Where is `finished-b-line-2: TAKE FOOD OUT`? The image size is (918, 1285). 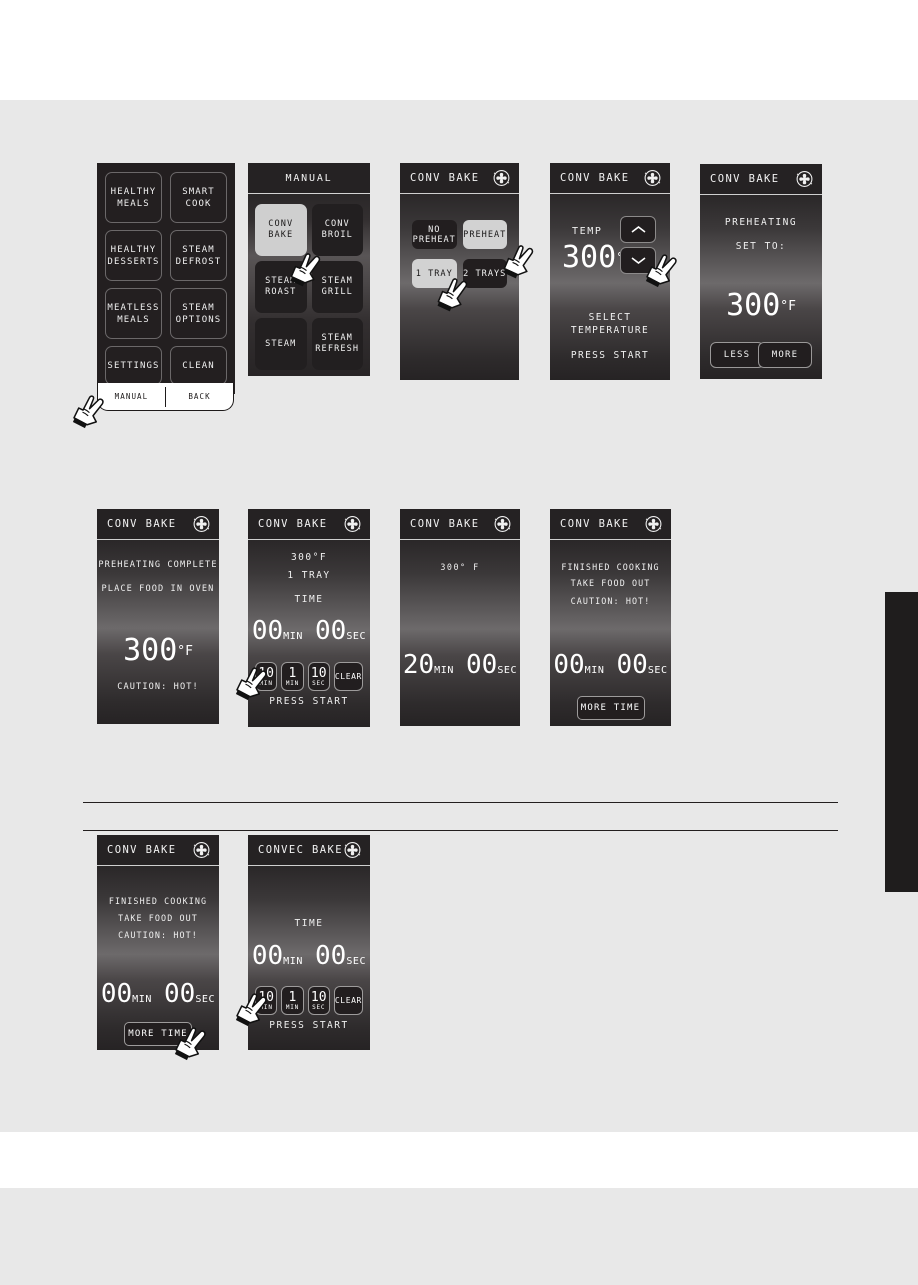 finished-b-line-2: TAKE FOOD OUT is located at coordinates (158, 918).